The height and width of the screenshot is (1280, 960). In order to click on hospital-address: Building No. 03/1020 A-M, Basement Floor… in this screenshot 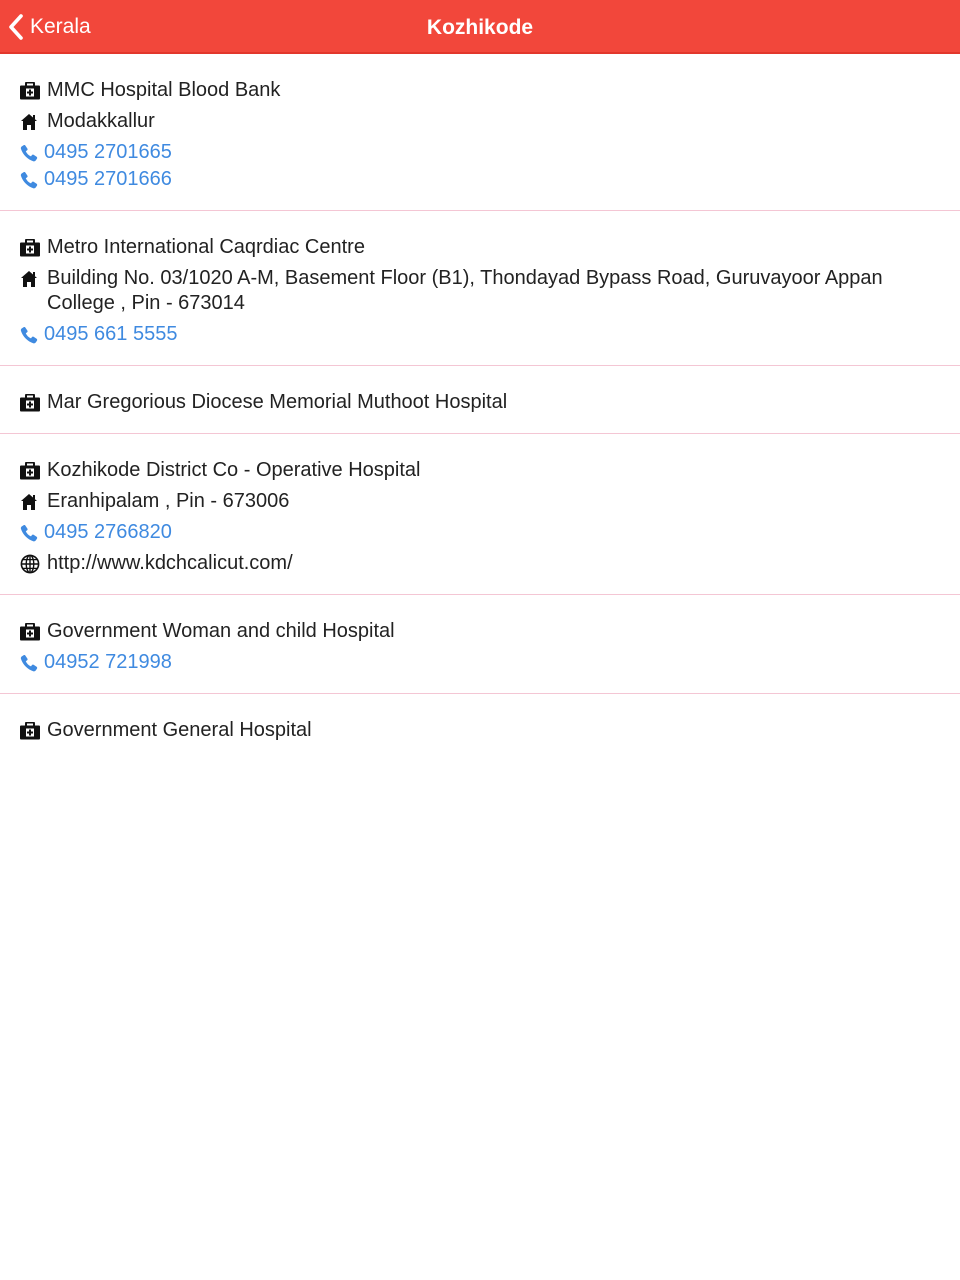, I will do `click(480, 291)`.